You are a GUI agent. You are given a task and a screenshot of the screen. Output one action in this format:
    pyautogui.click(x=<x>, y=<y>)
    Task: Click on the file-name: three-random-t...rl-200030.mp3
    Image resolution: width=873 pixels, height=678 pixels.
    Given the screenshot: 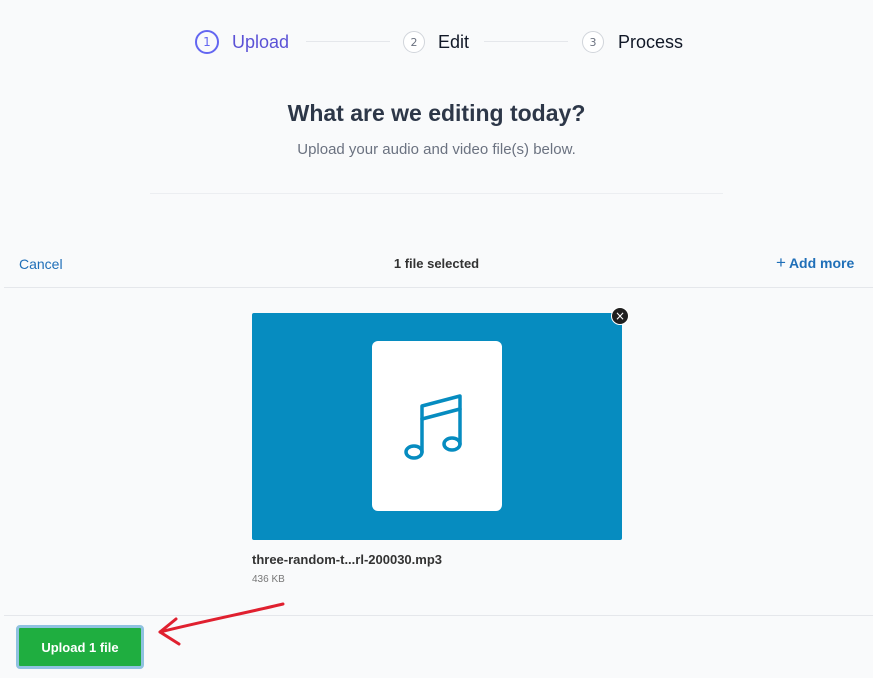 What is the action you would take?
    pyautogui.click(x=347, y=559)
    